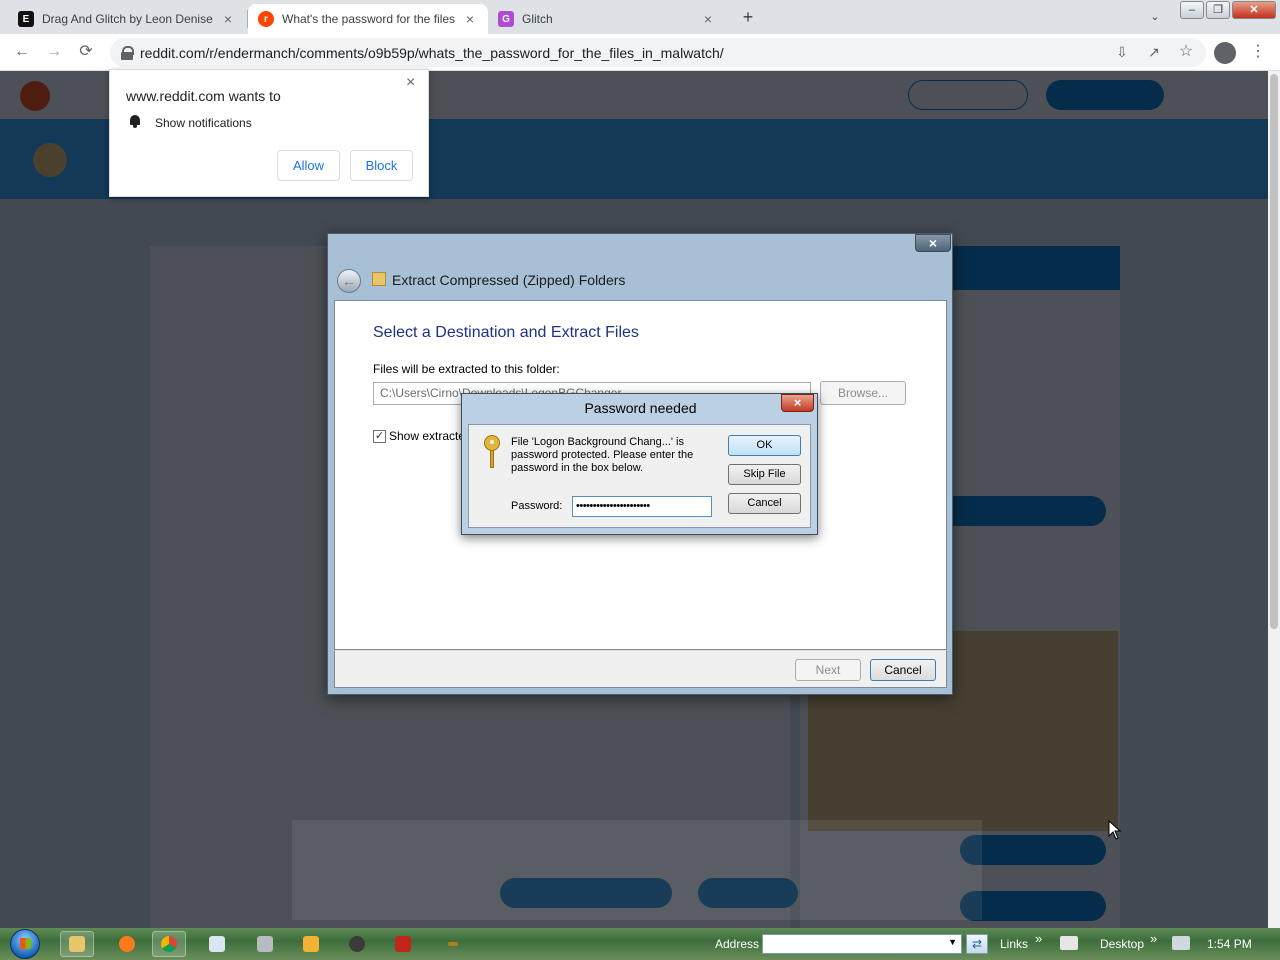 This screenshot has height=960, width=1280. Describe the element at coordinates (26, 19) in the screenshot. I see `tab-favicon: E` at that location.